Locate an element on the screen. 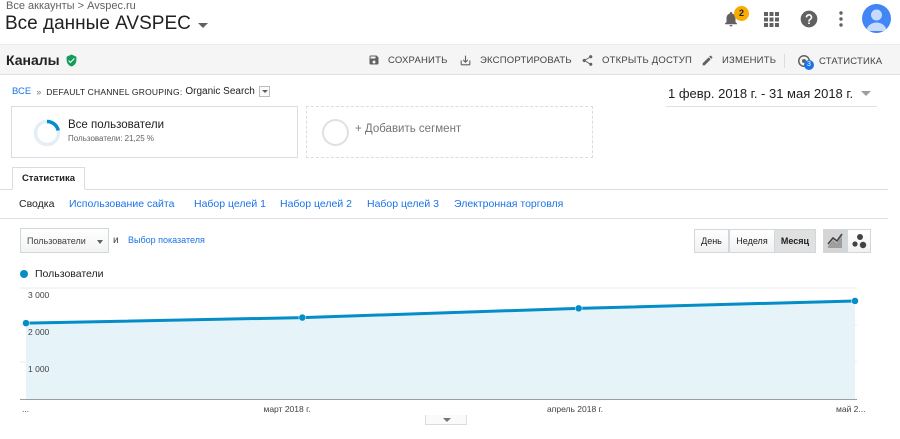  share-icon is located at coordinates (587, 60).